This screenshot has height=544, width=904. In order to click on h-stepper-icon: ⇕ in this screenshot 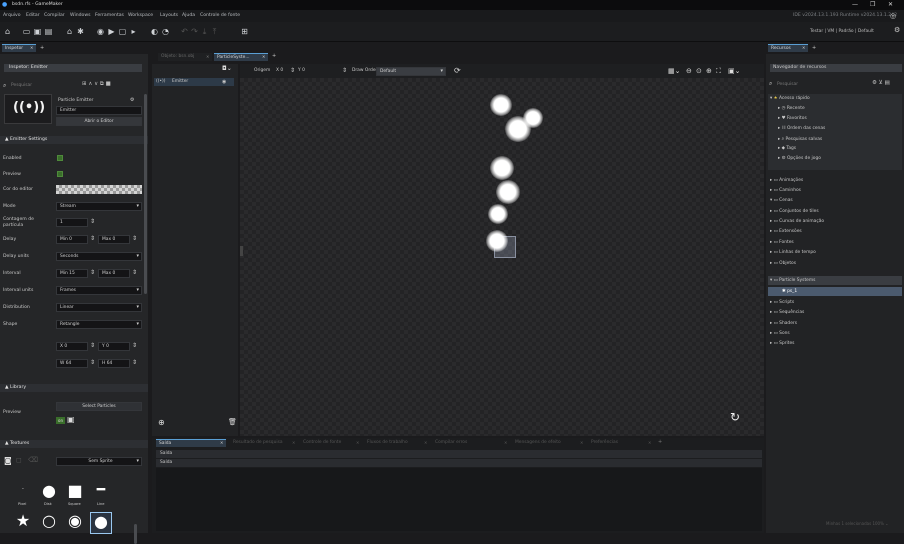, I will do `click(134, 362)`.